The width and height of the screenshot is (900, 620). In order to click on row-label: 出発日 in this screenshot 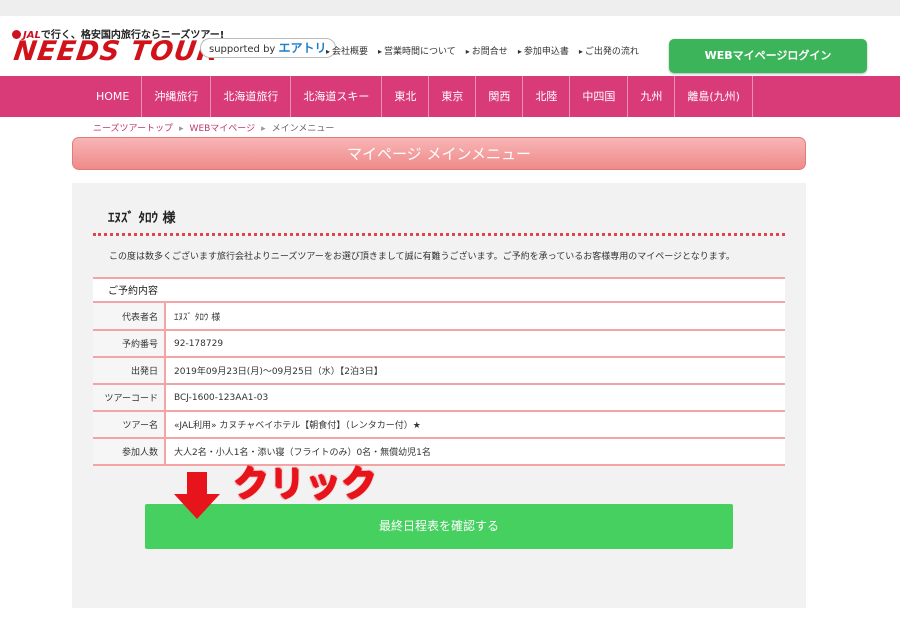, I will do `click(129, 371)`.